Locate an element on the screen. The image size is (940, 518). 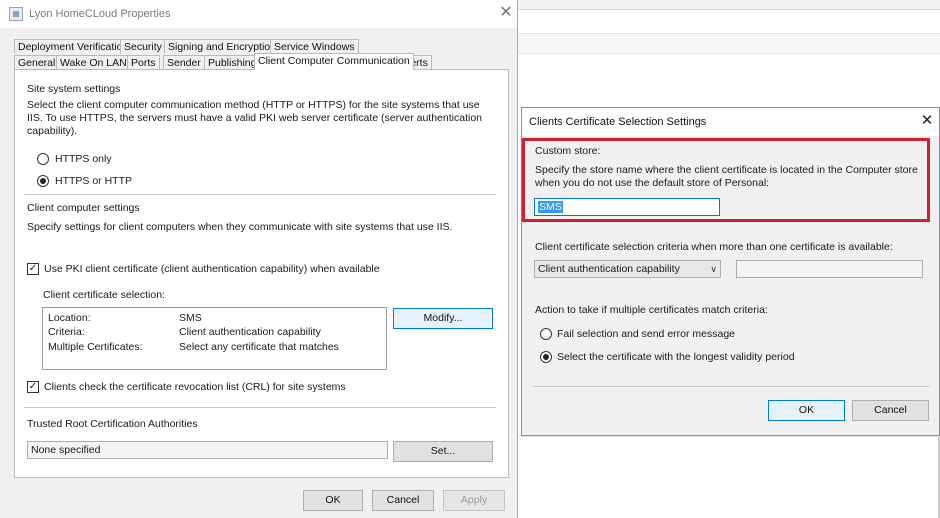
window-icon is located at coordinates (16, 14).